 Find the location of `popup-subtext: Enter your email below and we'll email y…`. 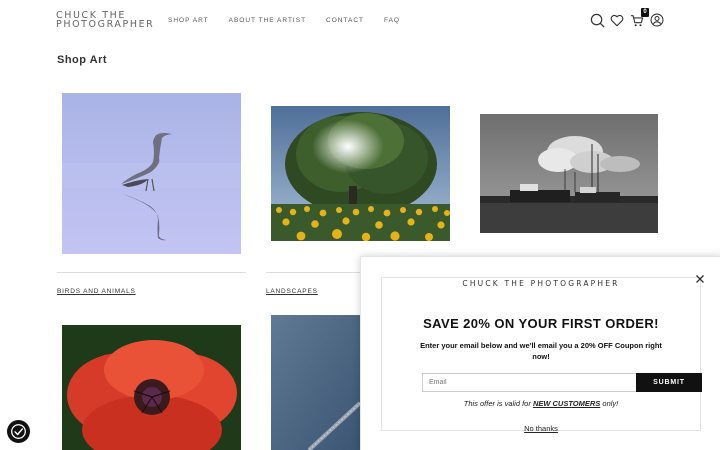

popup-subtext: Enter your email below and we'll email y… is located at coordinates (541, 351).